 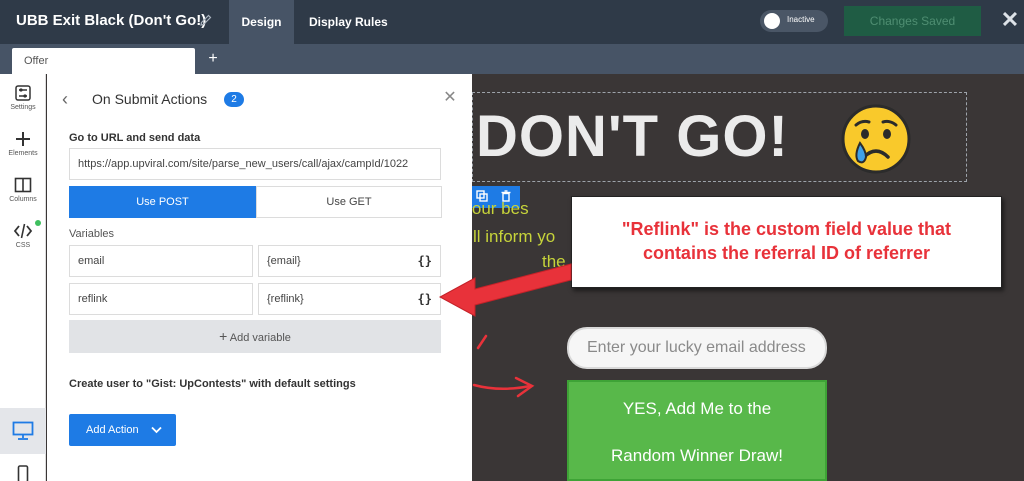 I want to click on tab-design: Design, so click(x=261, y=22).